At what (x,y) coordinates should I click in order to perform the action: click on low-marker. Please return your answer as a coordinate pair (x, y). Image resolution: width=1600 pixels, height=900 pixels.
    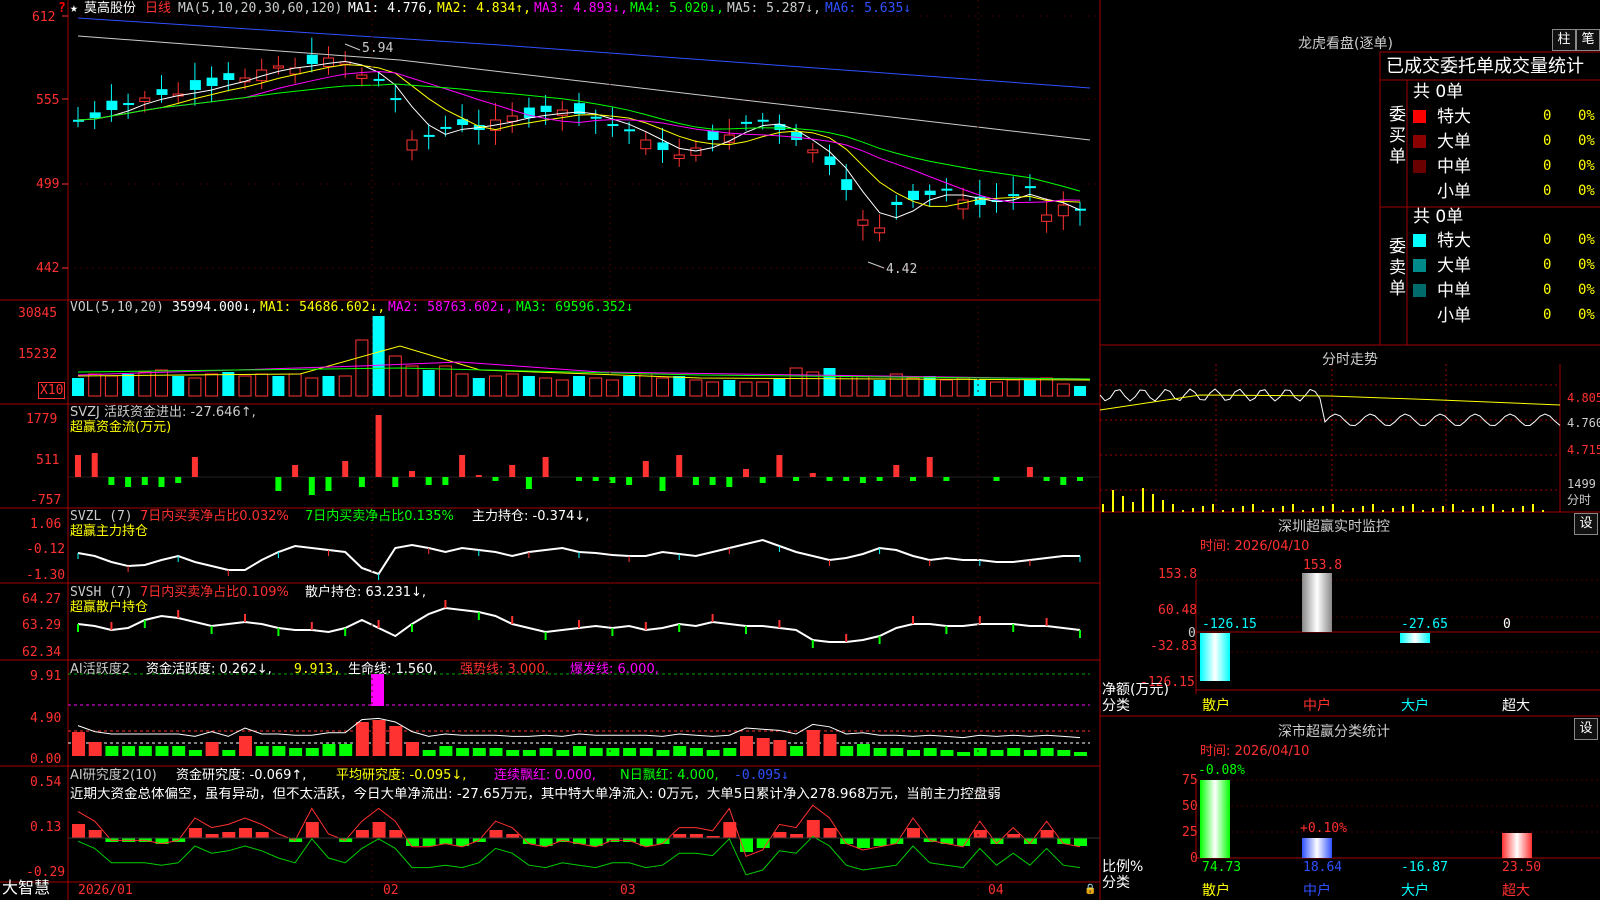
    Looking at the image, I should click on (876, 265).